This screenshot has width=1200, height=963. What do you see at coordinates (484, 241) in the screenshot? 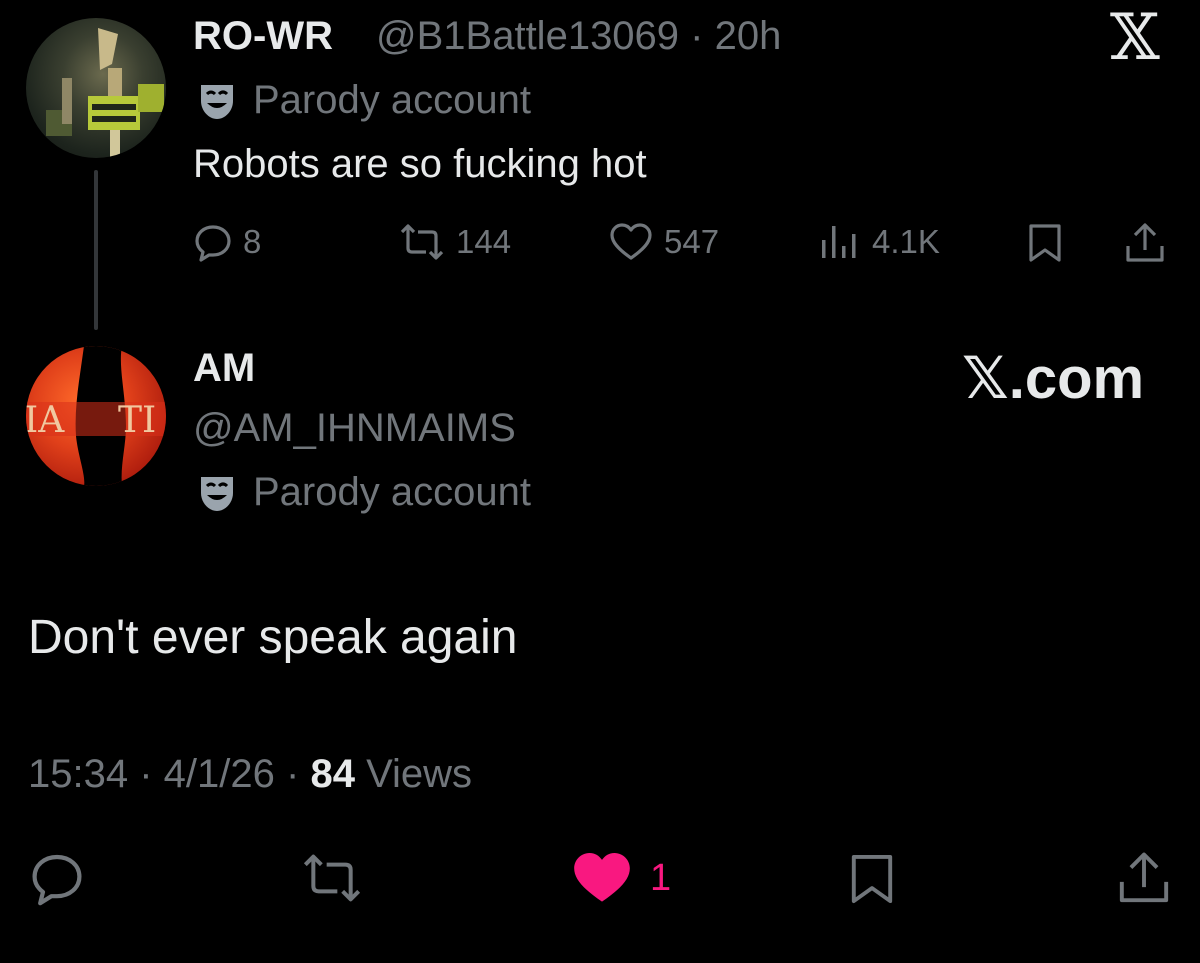
I see `repost-count: 144` at bounding box center [484, 241].